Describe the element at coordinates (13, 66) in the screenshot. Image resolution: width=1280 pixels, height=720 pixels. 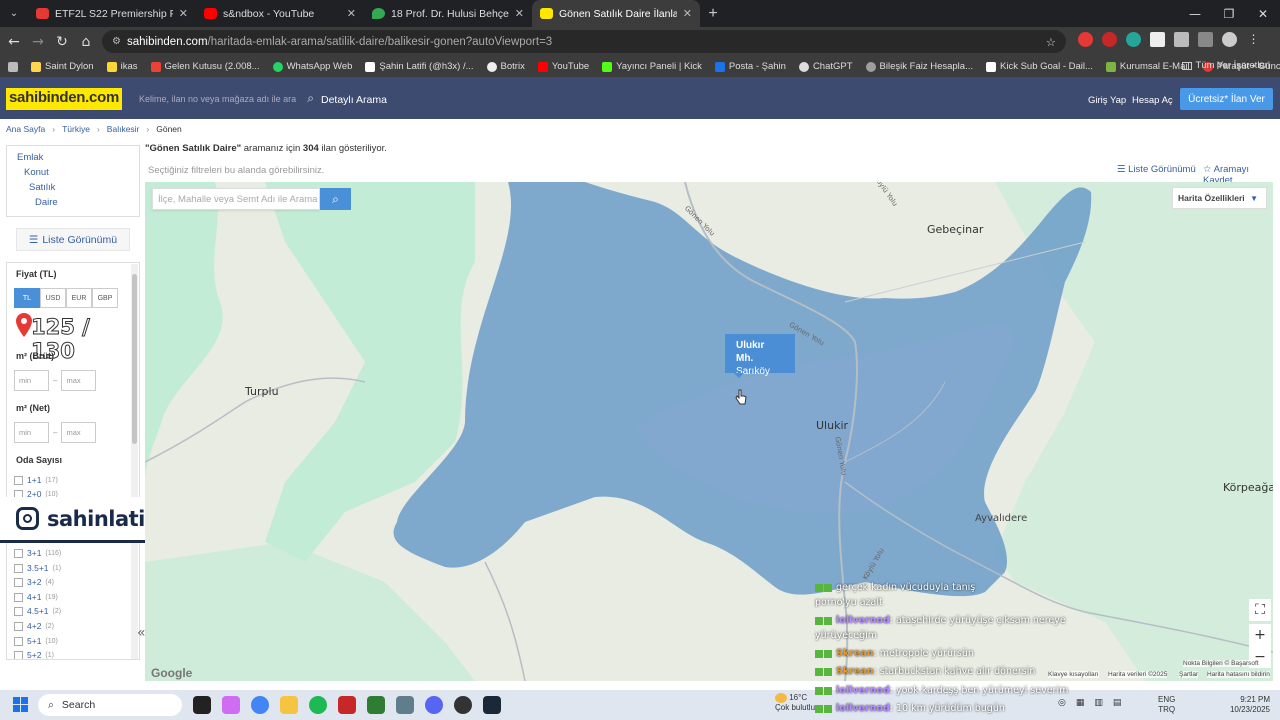
I see `apps-icon` at that location.